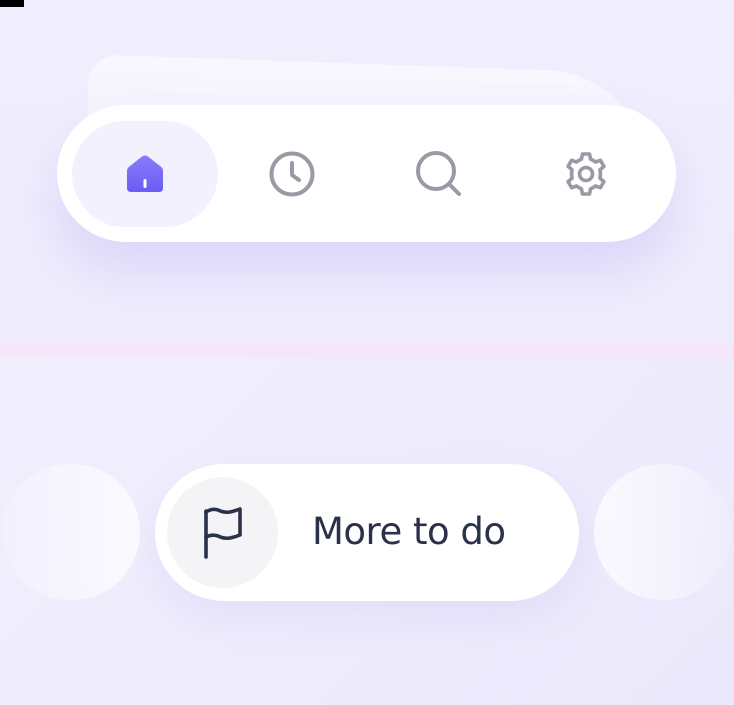  I want to click on more-to-do-button: More to do, so click(367, 532).